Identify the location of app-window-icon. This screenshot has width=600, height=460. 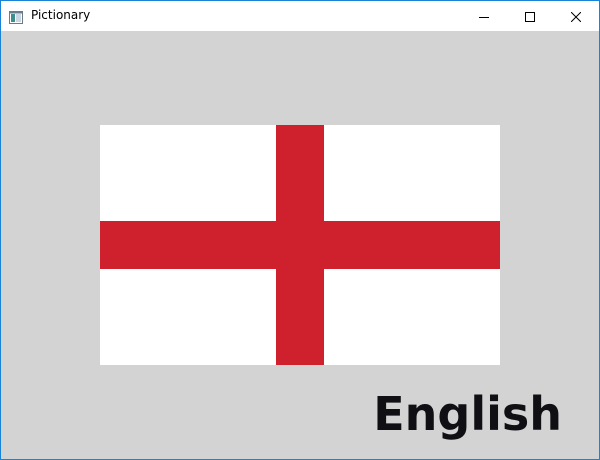
(16, 16).